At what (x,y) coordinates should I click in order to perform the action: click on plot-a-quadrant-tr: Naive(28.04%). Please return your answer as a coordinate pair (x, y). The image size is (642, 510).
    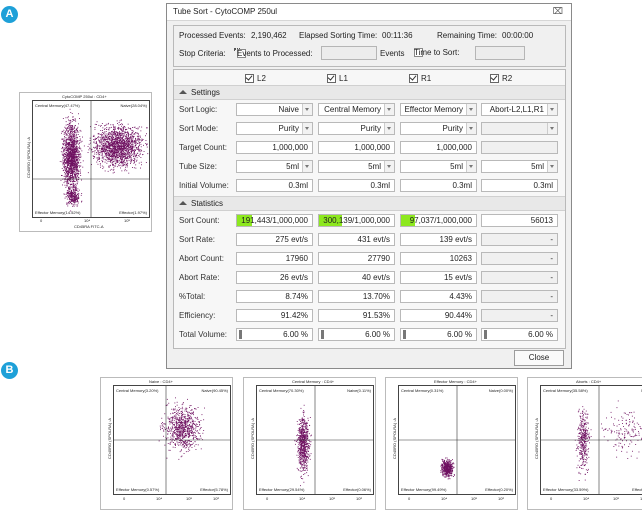
    Looking at the image, I should click on (133, 105).